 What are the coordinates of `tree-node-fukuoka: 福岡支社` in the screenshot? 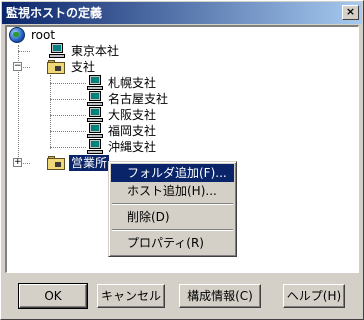 It's located at (132, 131).